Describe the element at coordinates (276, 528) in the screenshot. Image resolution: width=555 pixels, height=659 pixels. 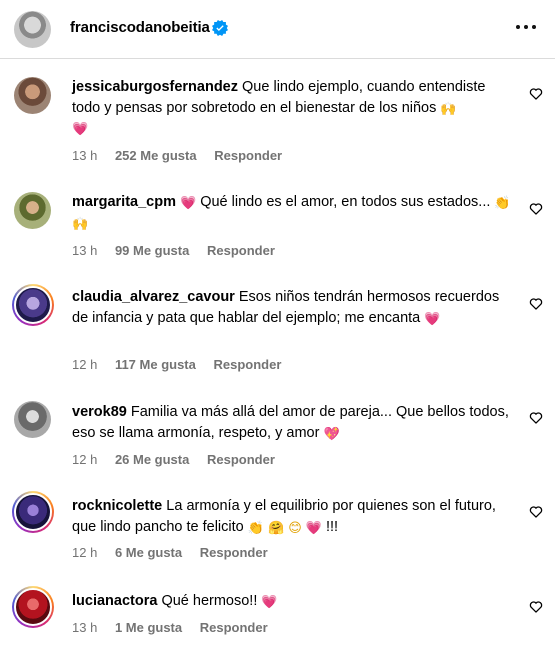
I see `hugging-face-emoji-icon: 🤗` at that location.